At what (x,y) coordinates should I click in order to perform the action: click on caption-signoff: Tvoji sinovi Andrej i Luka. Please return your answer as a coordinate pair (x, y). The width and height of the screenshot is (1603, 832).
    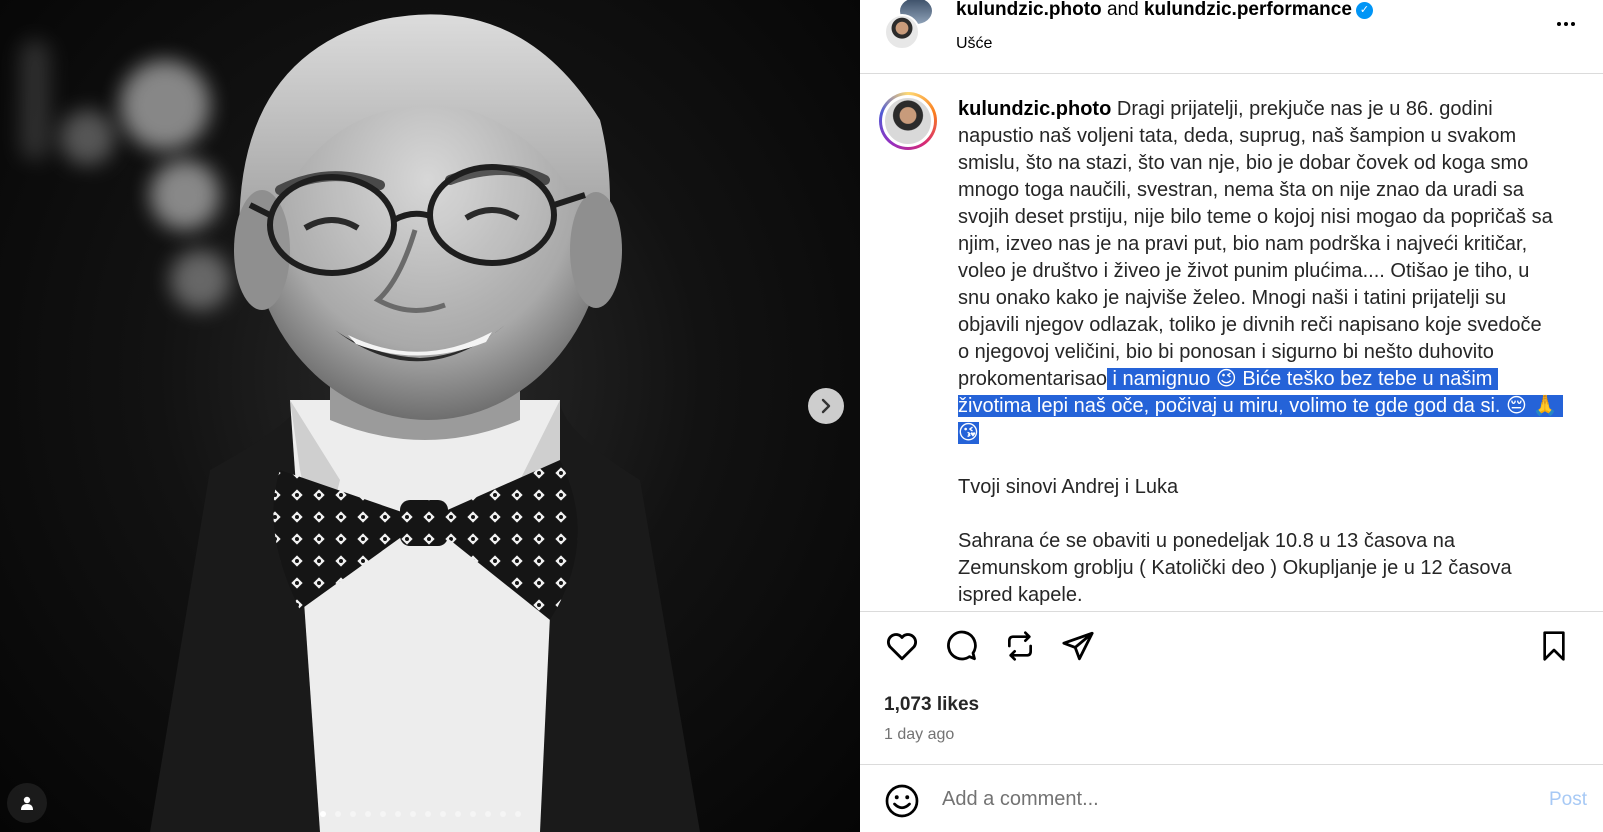
    Looking at the image, I should click on (1068, 487).